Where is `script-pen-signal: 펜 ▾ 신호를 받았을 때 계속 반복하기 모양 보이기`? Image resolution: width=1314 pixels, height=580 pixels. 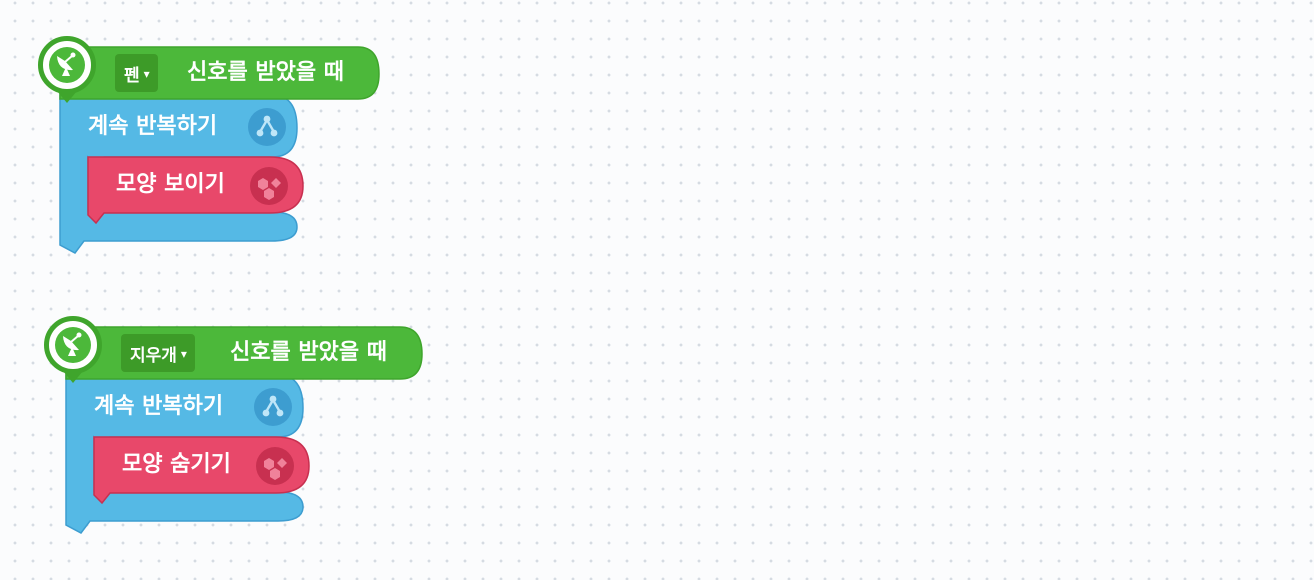
script-pen-signal: 펜 ▾ 신호를 받았을 때 계속 반복하기 모양 보이기 is located at coordinates (218, 147).